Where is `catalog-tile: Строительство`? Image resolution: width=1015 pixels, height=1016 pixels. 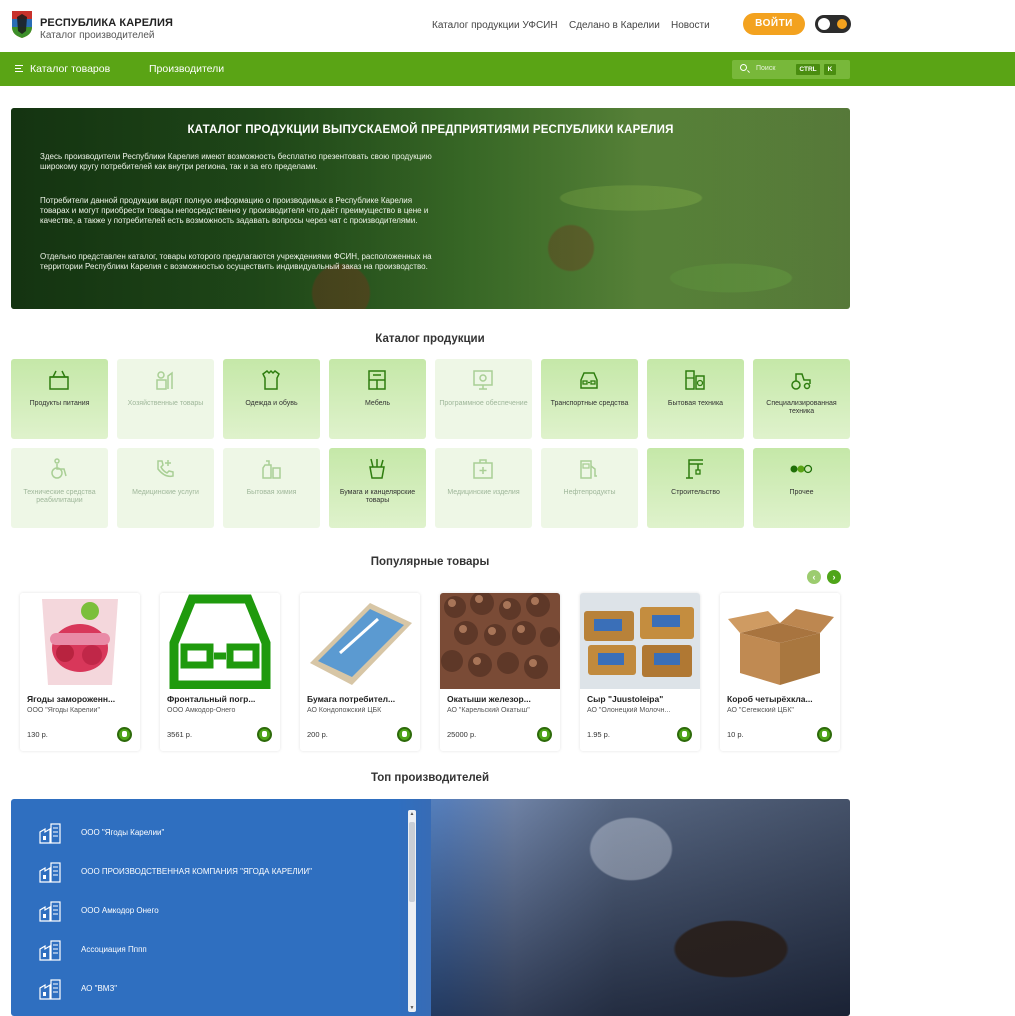 catalog-tile: Строительство is located at coordinates (695, 488).